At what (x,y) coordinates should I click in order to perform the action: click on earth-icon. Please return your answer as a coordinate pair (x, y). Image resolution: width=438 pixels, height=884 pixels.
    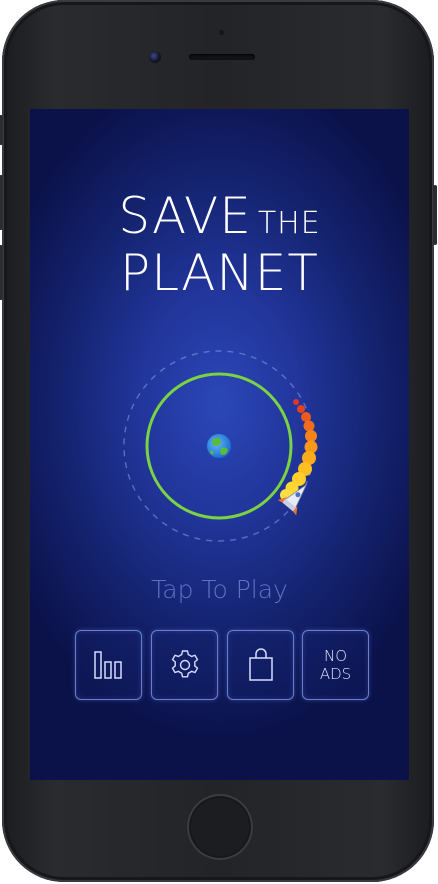
    Looking at the image, I should click on (219, 446).